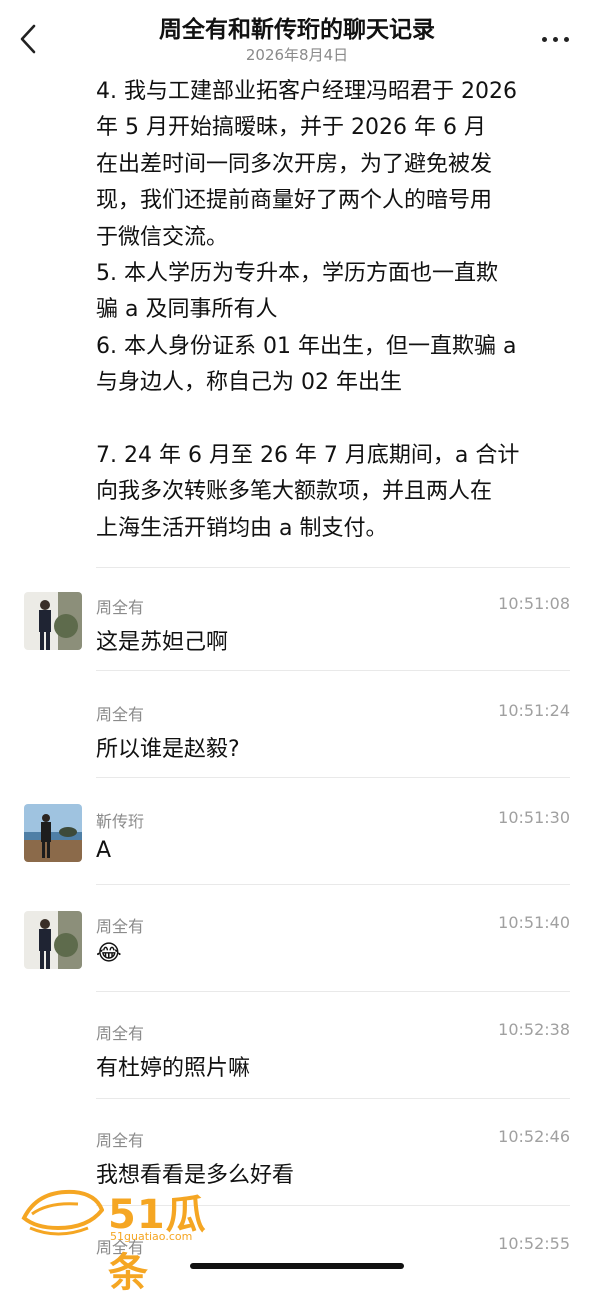 The width and height of the screenshot is (594, 1298). Describe the element at coordinates (306, 346) in the screenshot. I see `quote-line: 6. 本人身份证系 01 年出生，但一直欺骗 a` at that location.